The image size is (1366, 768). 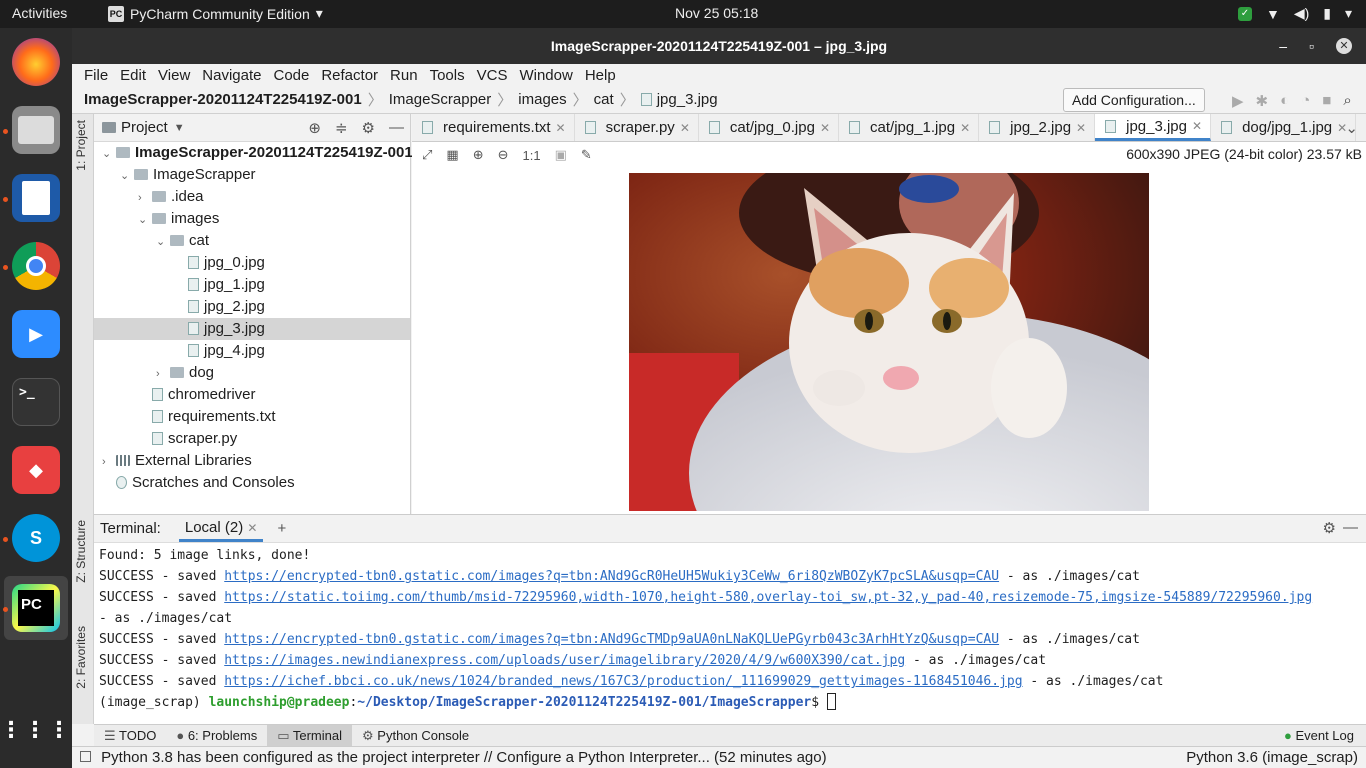 I want to click on status-toggle-icon, so click(x=85, y=756).